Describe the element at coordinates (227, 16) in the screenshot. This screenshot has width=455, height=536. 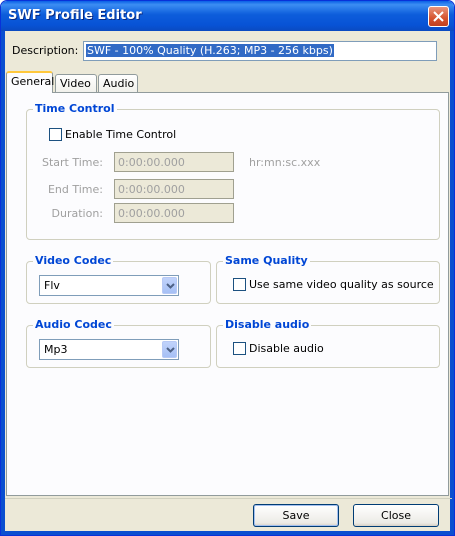
I see `title-bar: SWF Profile Editor` at that location.